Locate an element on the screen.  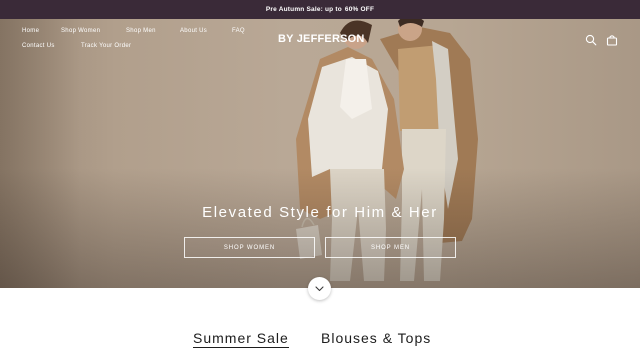
announcement-text: Pre Autumn Sale: up to is located at coordinates (303, 9).